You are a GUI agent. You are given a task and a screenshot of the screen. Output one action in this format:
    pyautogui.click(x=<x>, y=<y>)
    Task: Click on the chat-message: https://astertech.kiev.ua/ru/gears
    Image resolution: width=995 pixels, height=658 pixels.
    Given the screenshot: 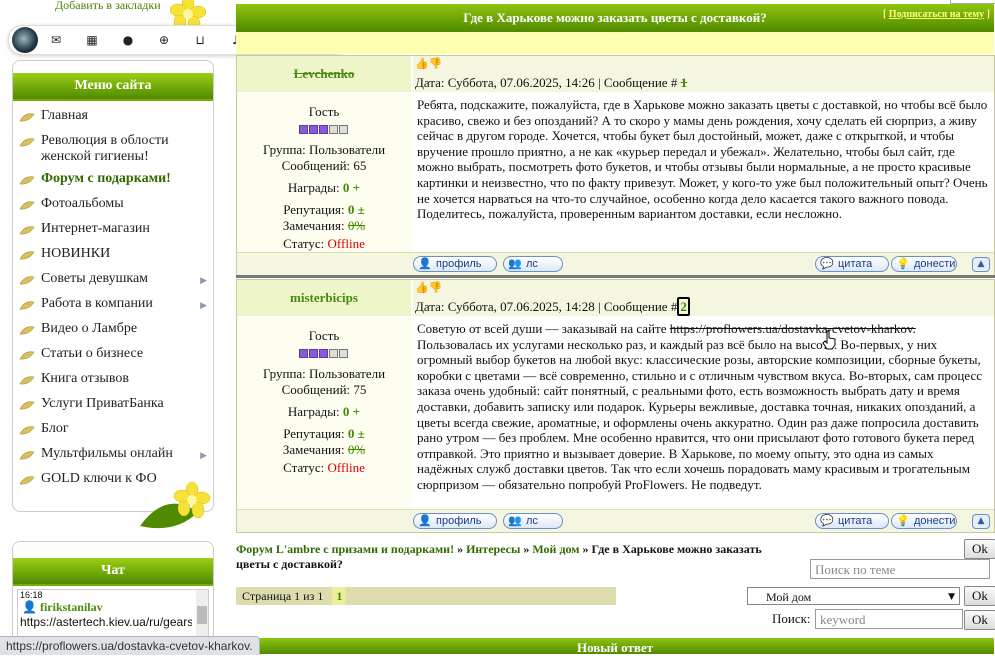 What is the action you would take?
    pyautogui.click(x=106, y=622)
    